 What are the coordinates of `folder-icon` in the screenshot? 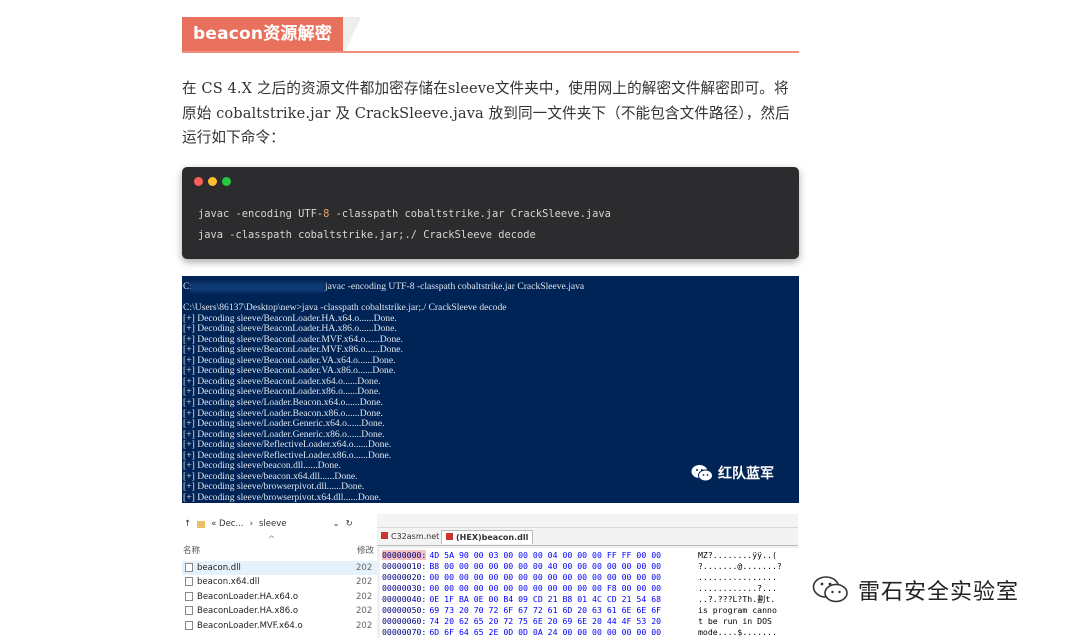 It's located at (201, 524).